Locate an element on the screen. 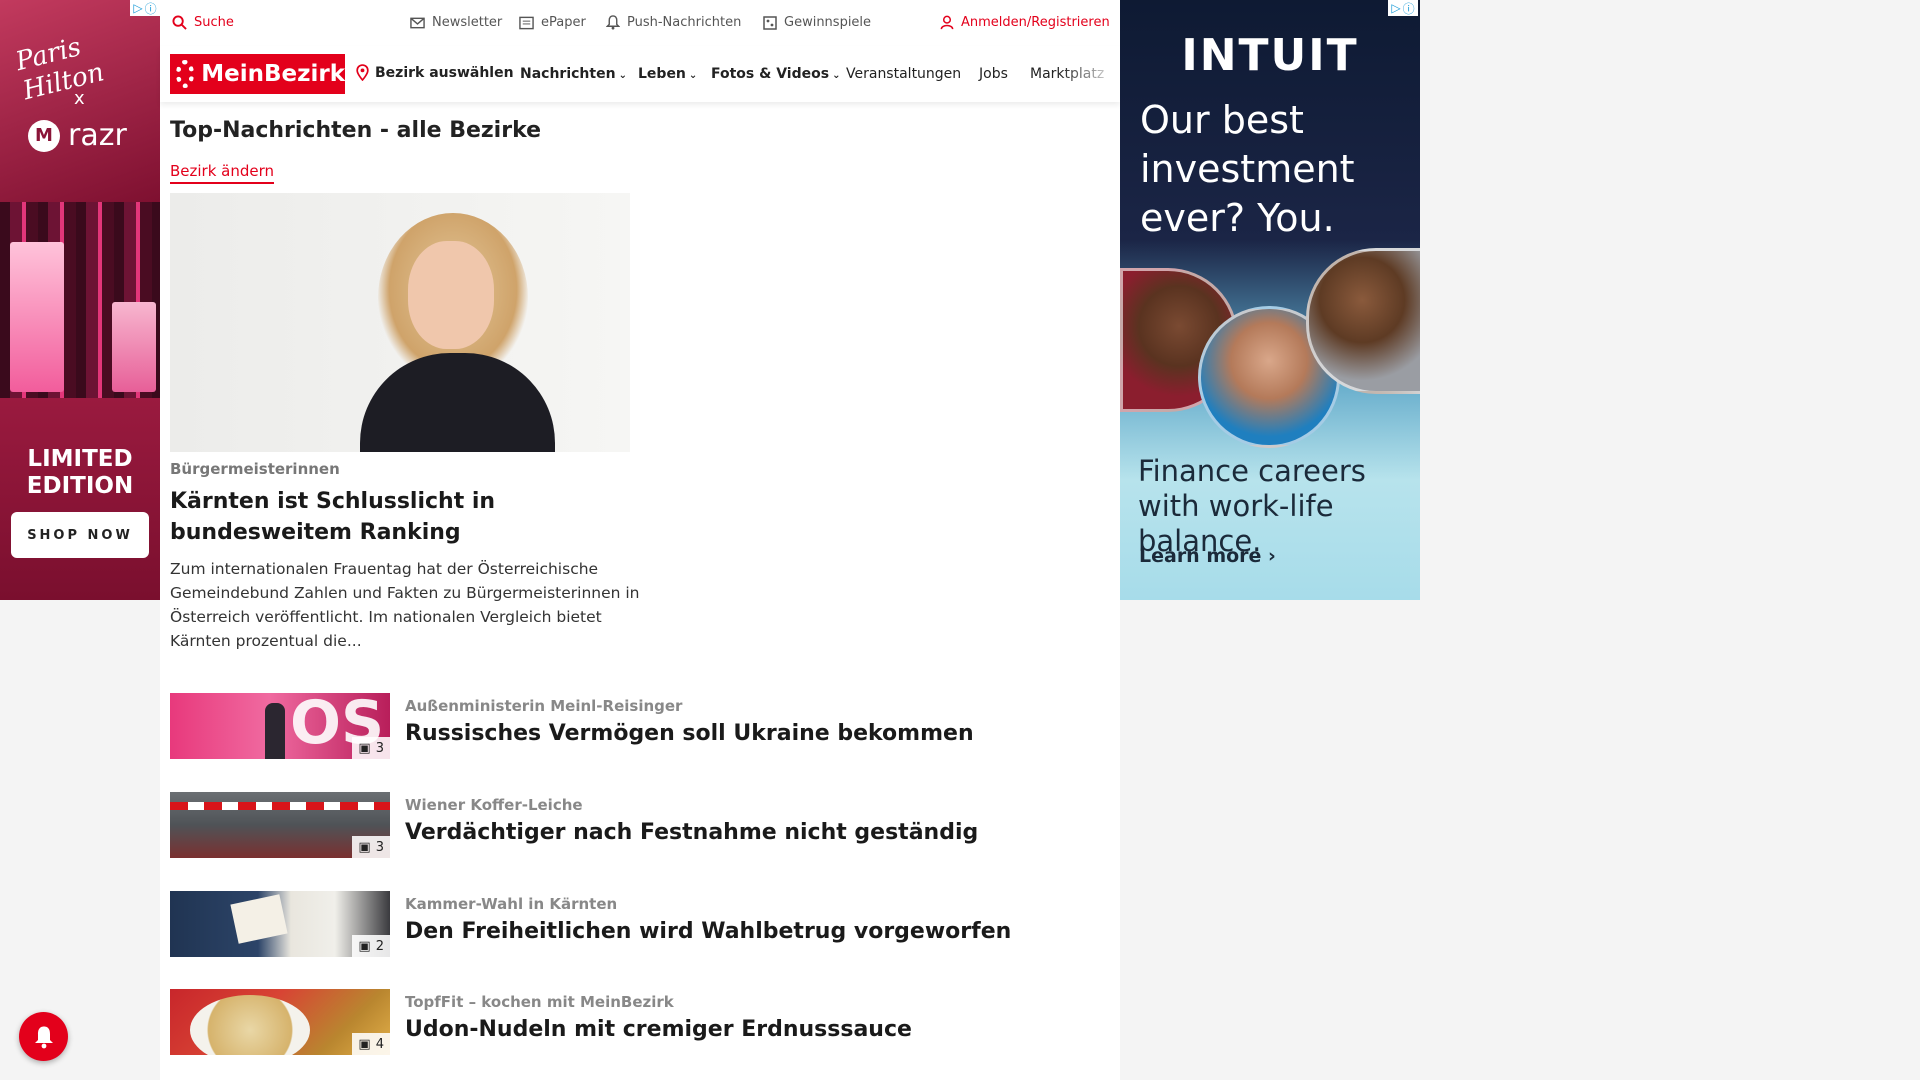 The height and width of the screenshot is (1080, 1920). search-icon is located at coordinates (179, 22).